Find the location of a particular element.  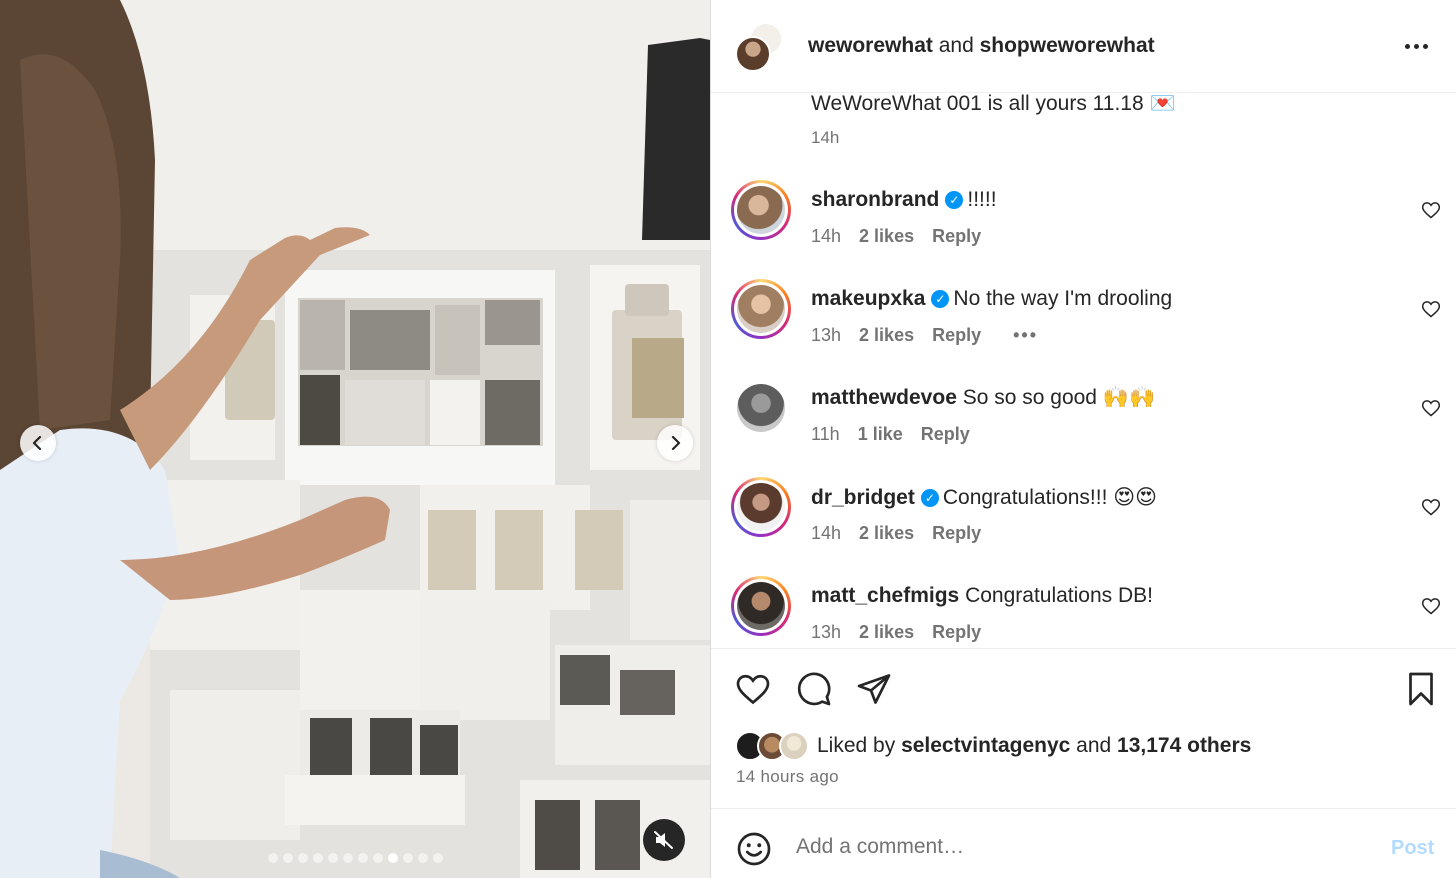

mute-toggle-button is located at coordinates (664, 840).